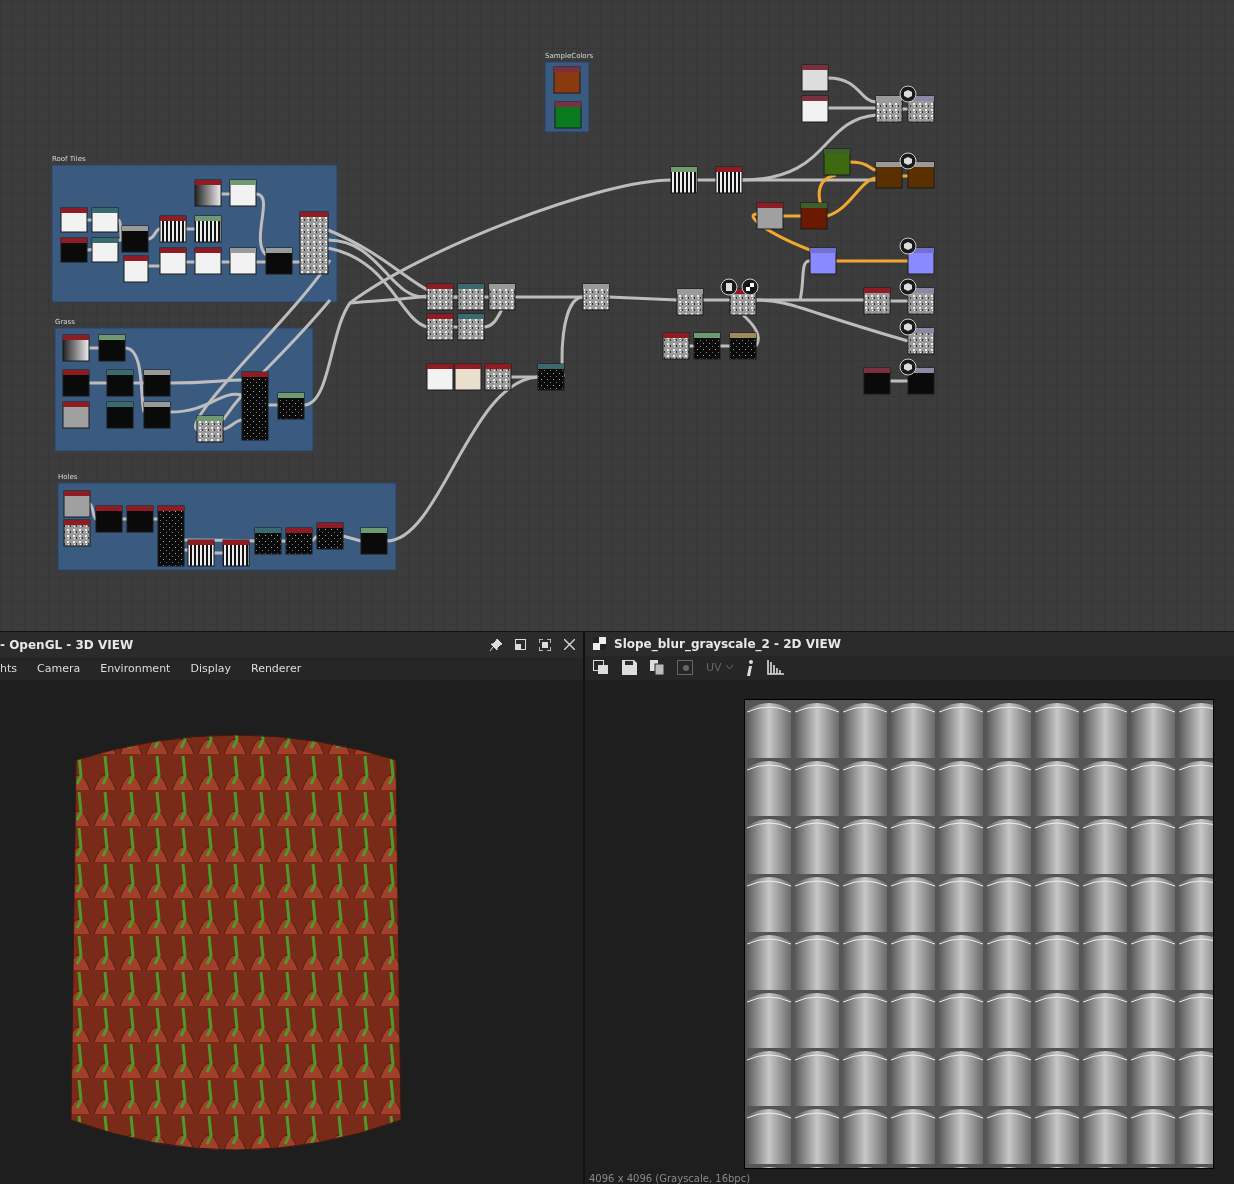 The image size is (1234, 1184). Describe the element at coordinates (520, 644) in the screenshot. I see `restore-icon` at that location.